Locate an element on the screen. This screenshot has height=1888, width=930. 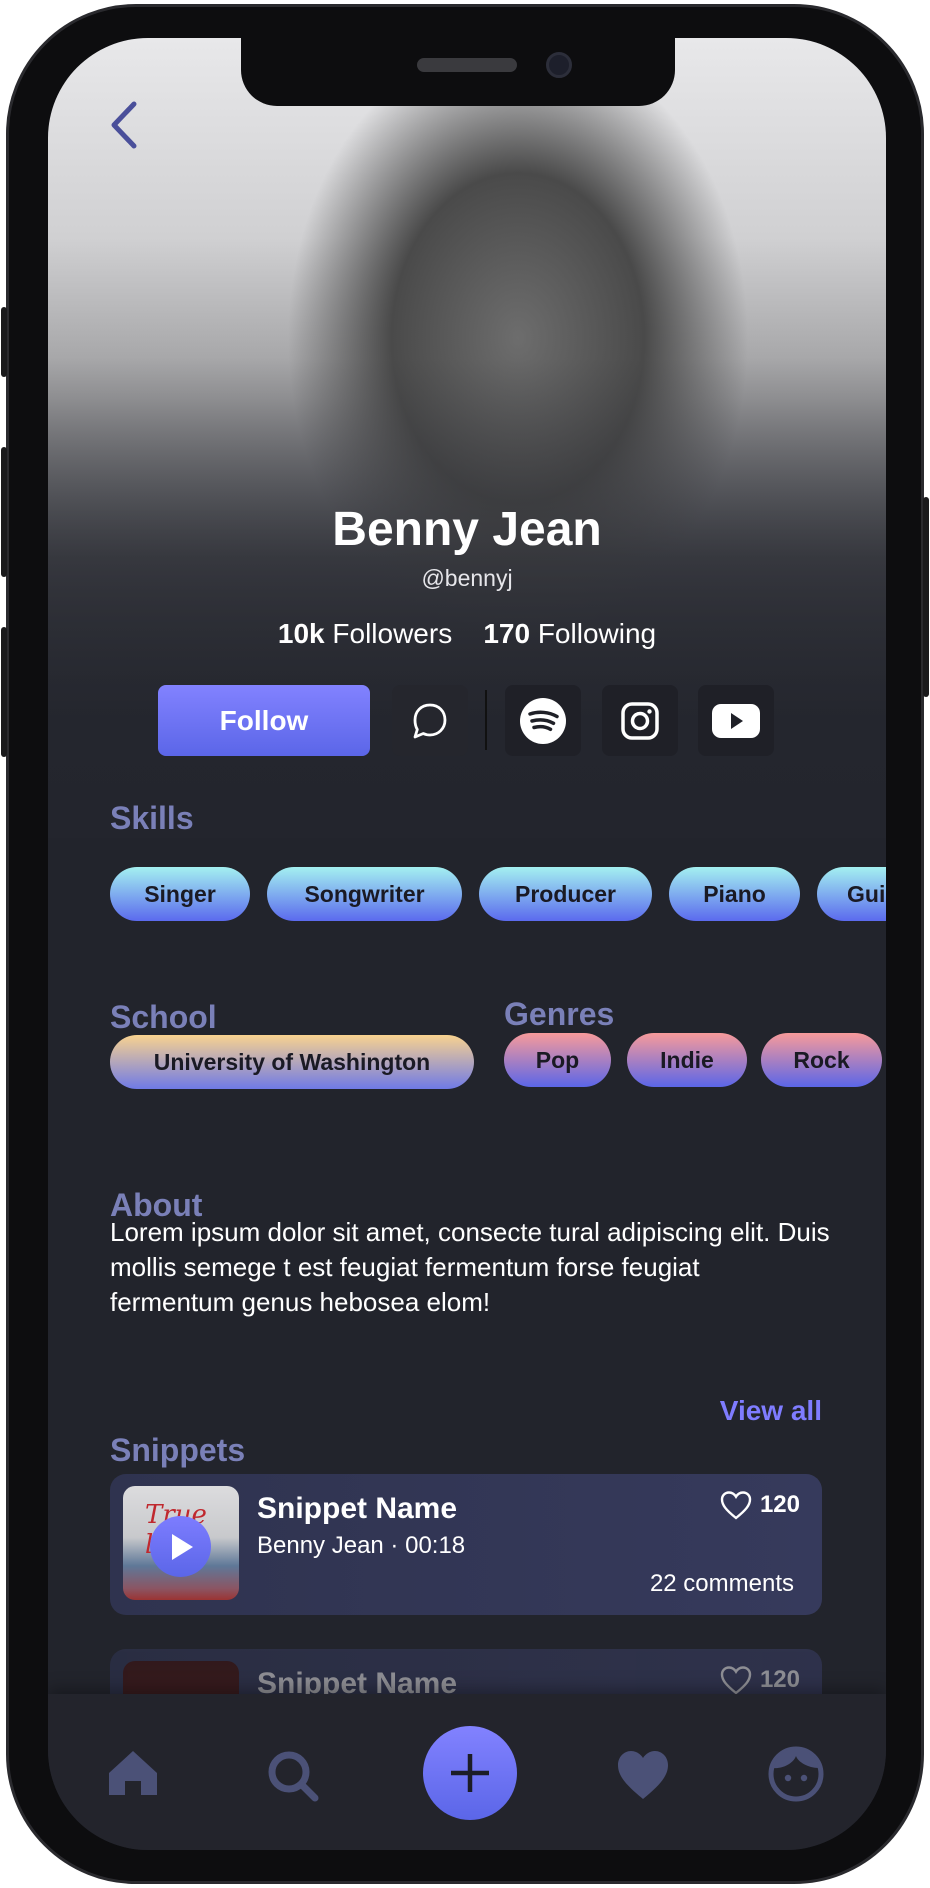
following-count: 170 is located at coordinates (507, 633).